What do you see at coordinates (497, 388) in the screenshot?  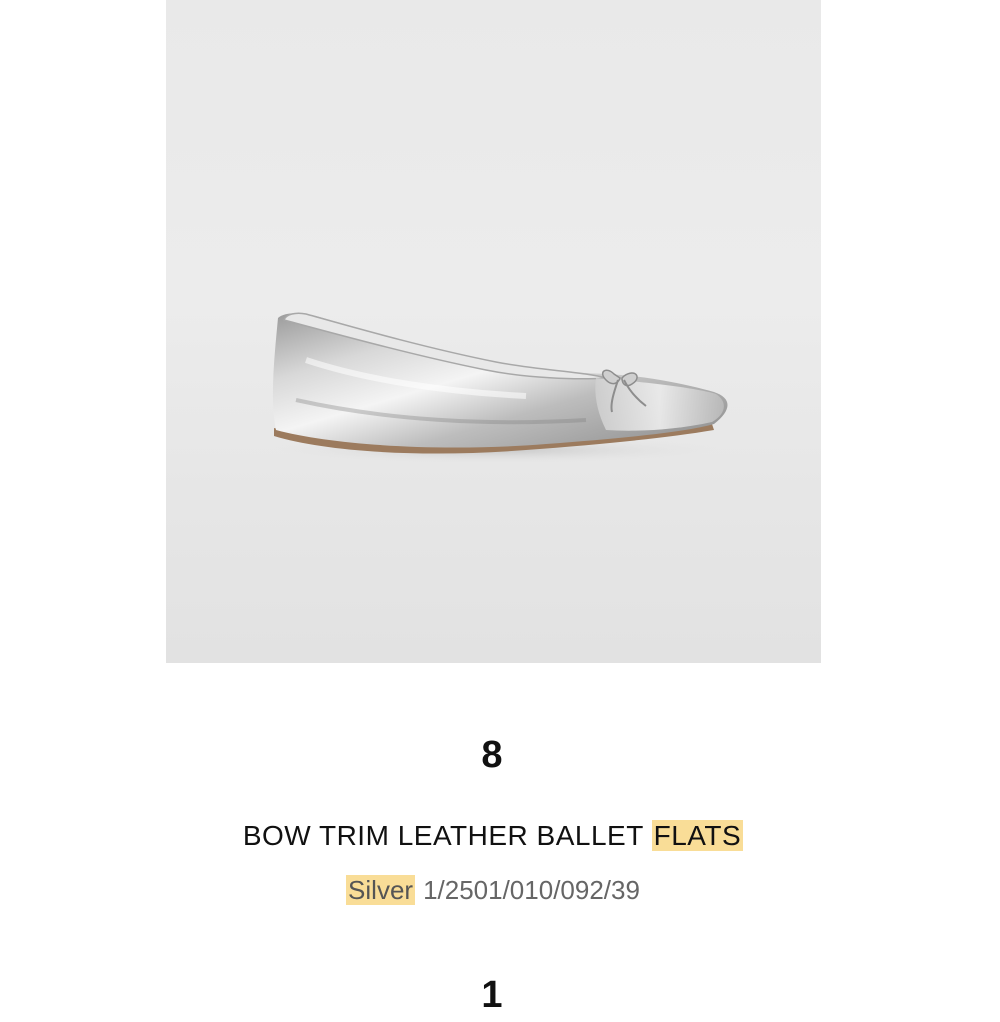 I see `ballet-flat-shoe-icon` at bounding box center [497, 388].